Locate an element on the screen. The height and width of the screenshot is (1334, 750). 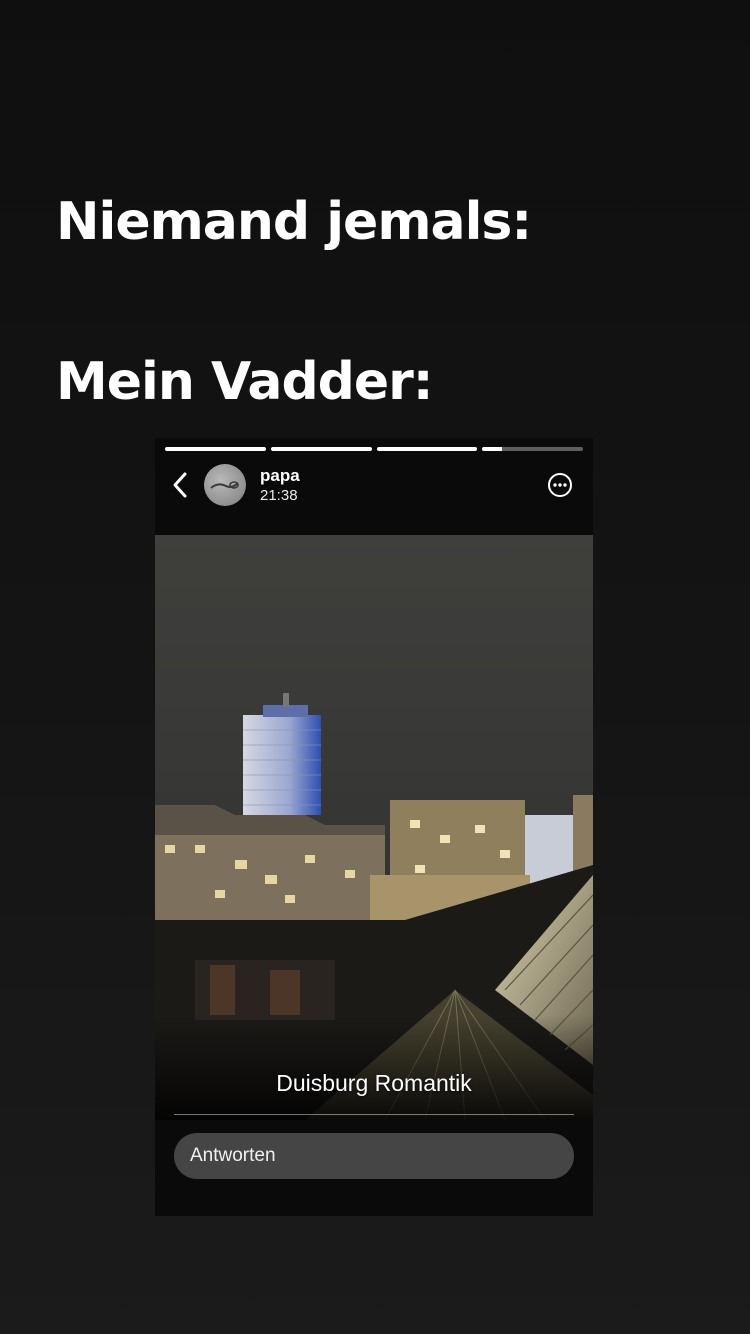
more-options-icon is located at coordinates (560, 485).